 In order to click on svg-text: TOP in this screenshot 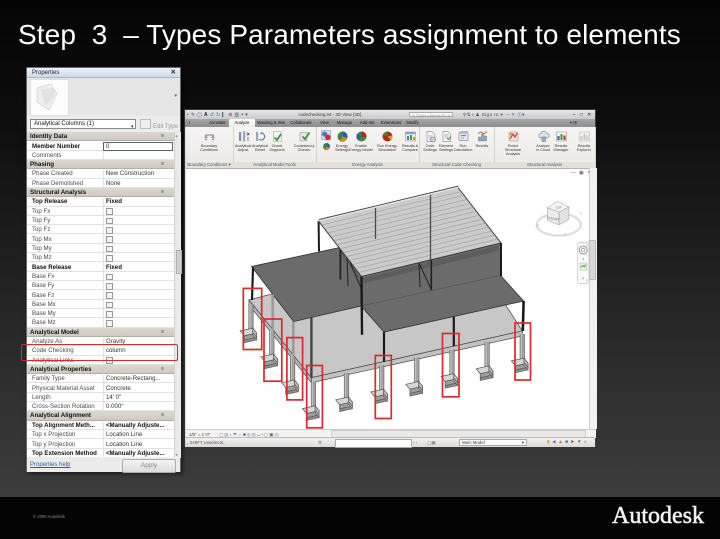, I will do `click(559, 207)`.